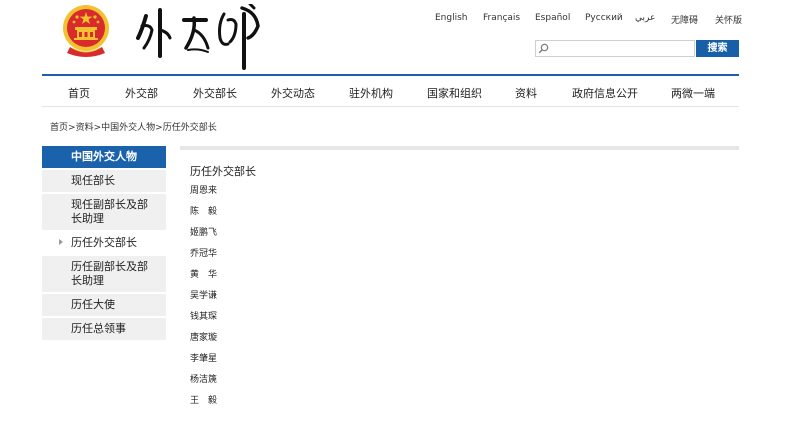  I want to click on breadcrumb: 首页>资料>中国外交人物>历任外交部长, so click(133, 126).